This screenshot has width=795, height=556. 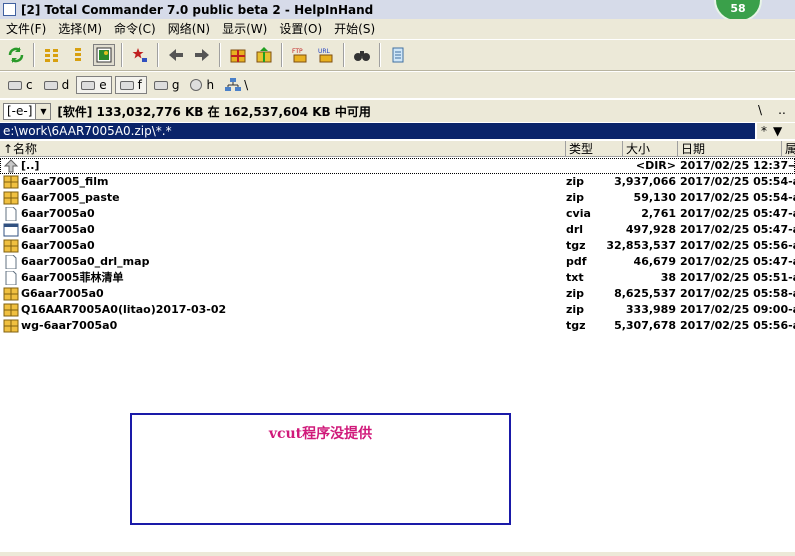 I want to click on menu-settings: 设置(O), so click(x=300, y=29).